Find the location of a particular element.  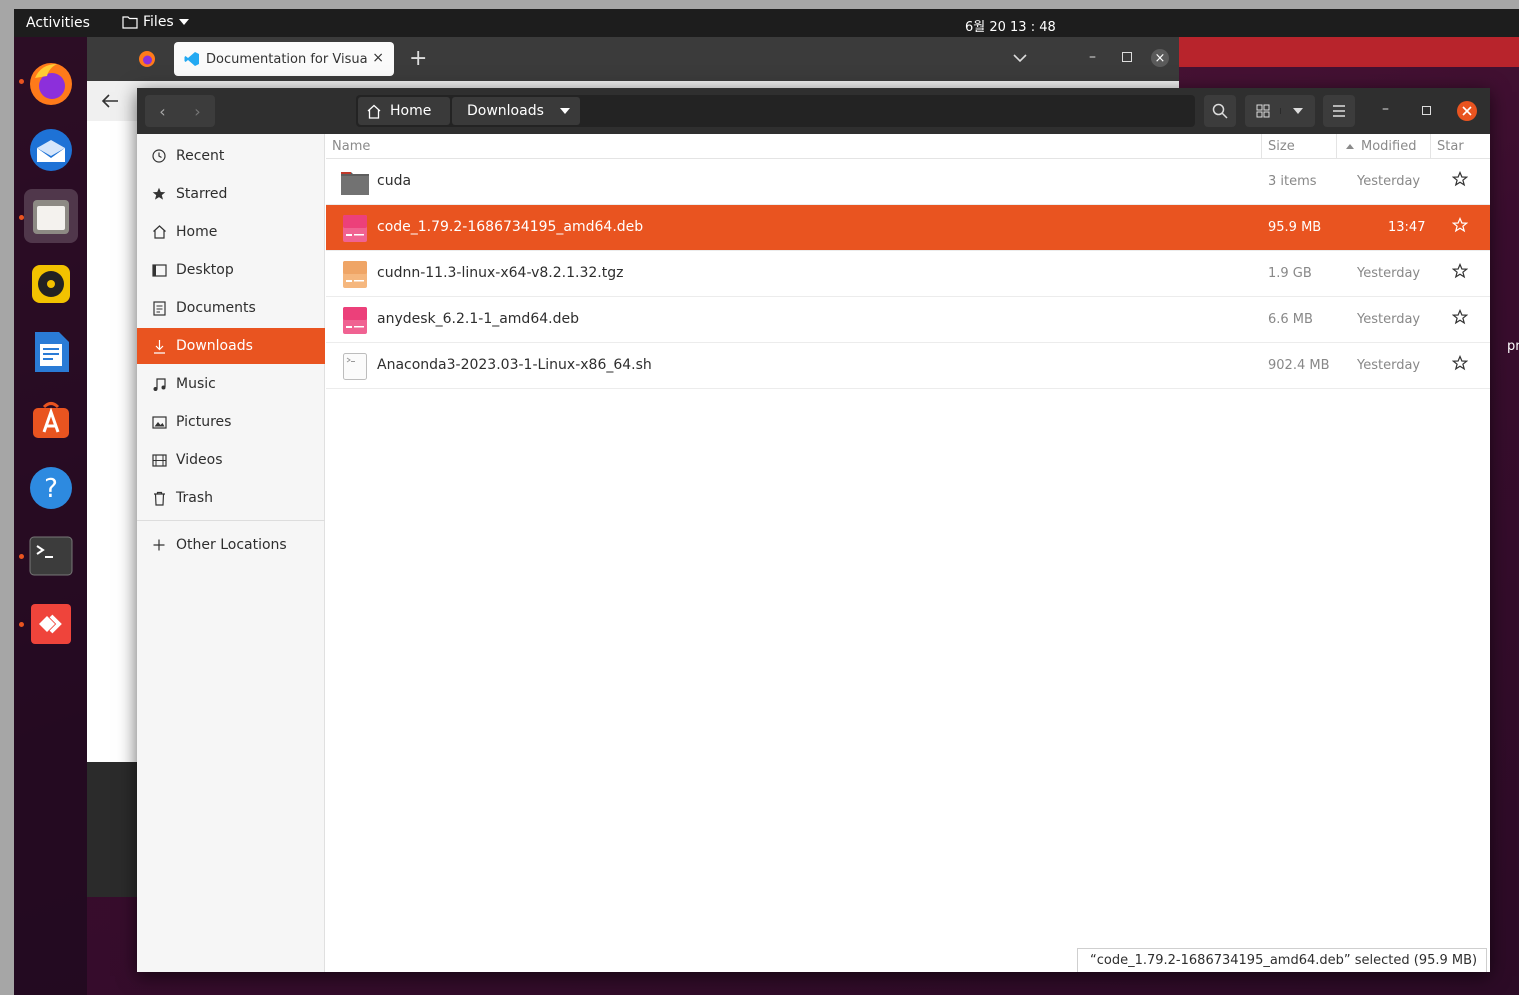

view-toggle-group is located at coordinates (1280, 111).